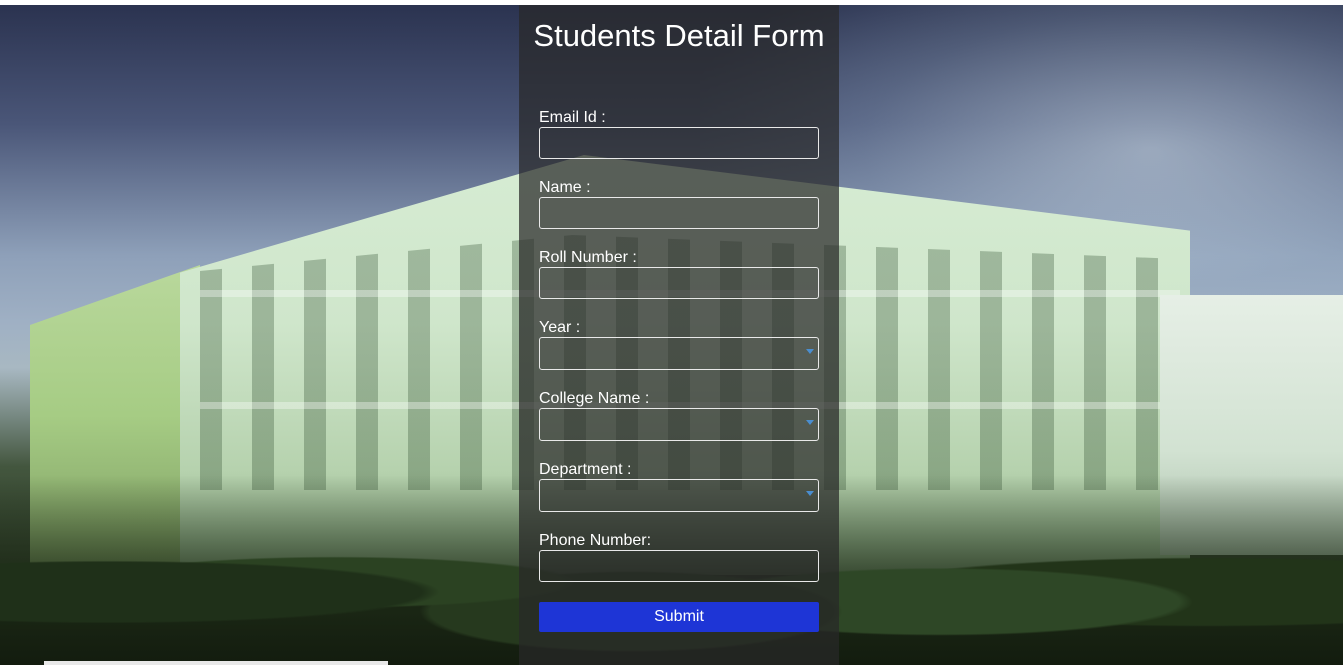 The width and height of the screenshot is (1343, 665). Describe the element at coordinates (594, 398) in the screenshot. I see `college-name-label: College Name :` at that location.